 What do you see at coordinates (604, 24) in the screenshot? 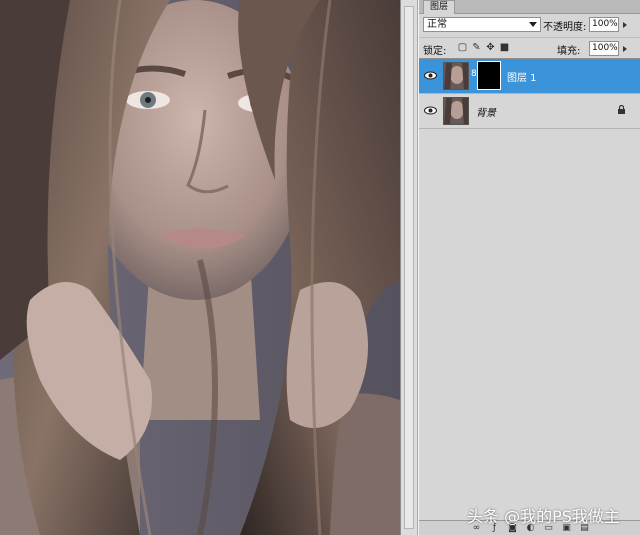
I see `opacity-input: 100%` at bounding box center [604, 24].